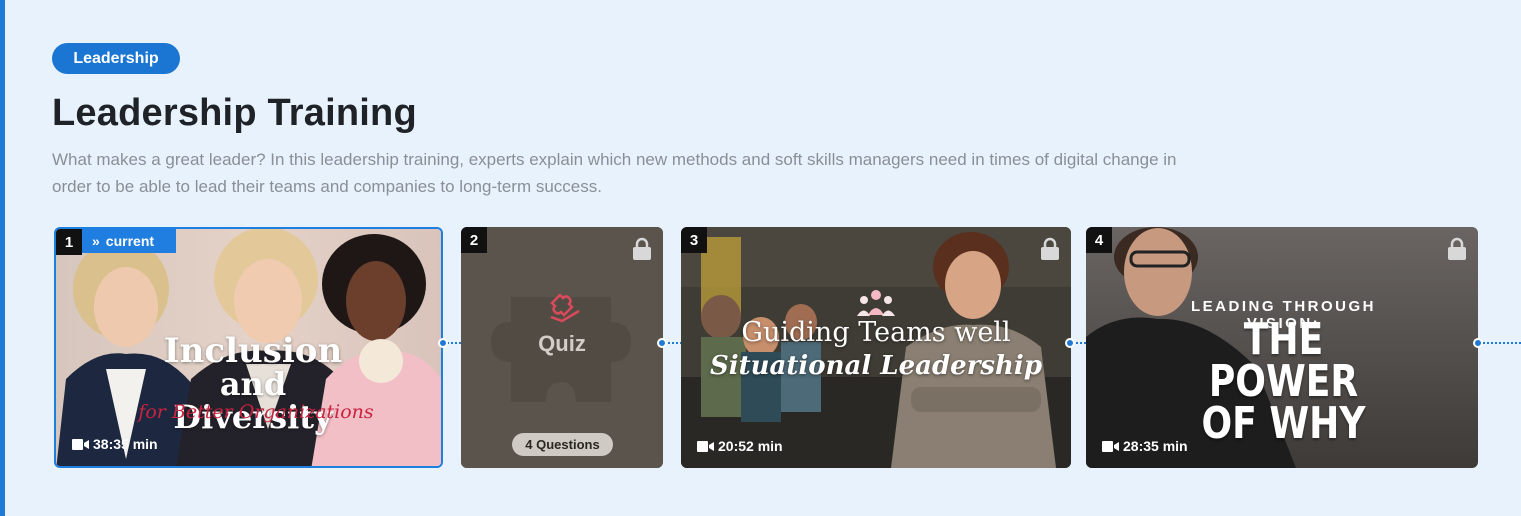 This screenshot has width=1521, height=516. Describe the element at coordinates (253, 351) in the screenshot. I see `lesson-1-title-line1: Inclusion` at that location.